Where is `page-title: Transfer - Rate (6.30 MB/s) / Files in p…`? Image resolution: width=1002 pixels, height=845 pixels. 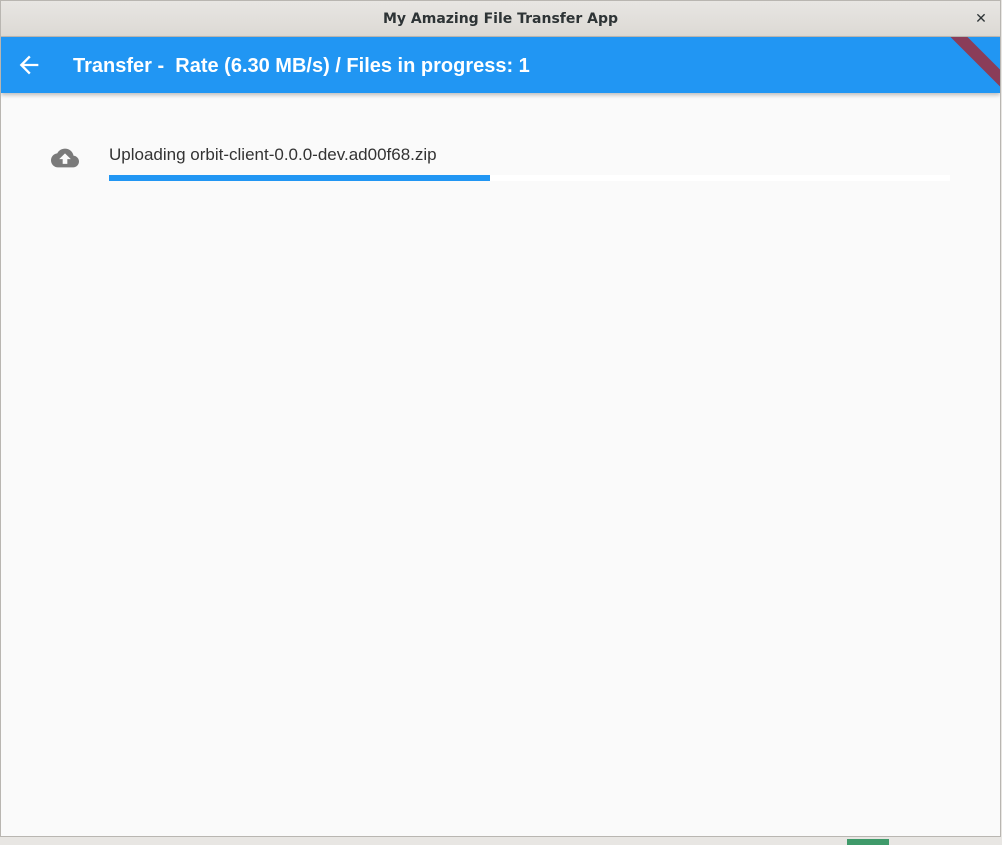 page-title: Transfer - Rate (6.30 MB/s) / Files in p… is located at coordinates (301, 66).